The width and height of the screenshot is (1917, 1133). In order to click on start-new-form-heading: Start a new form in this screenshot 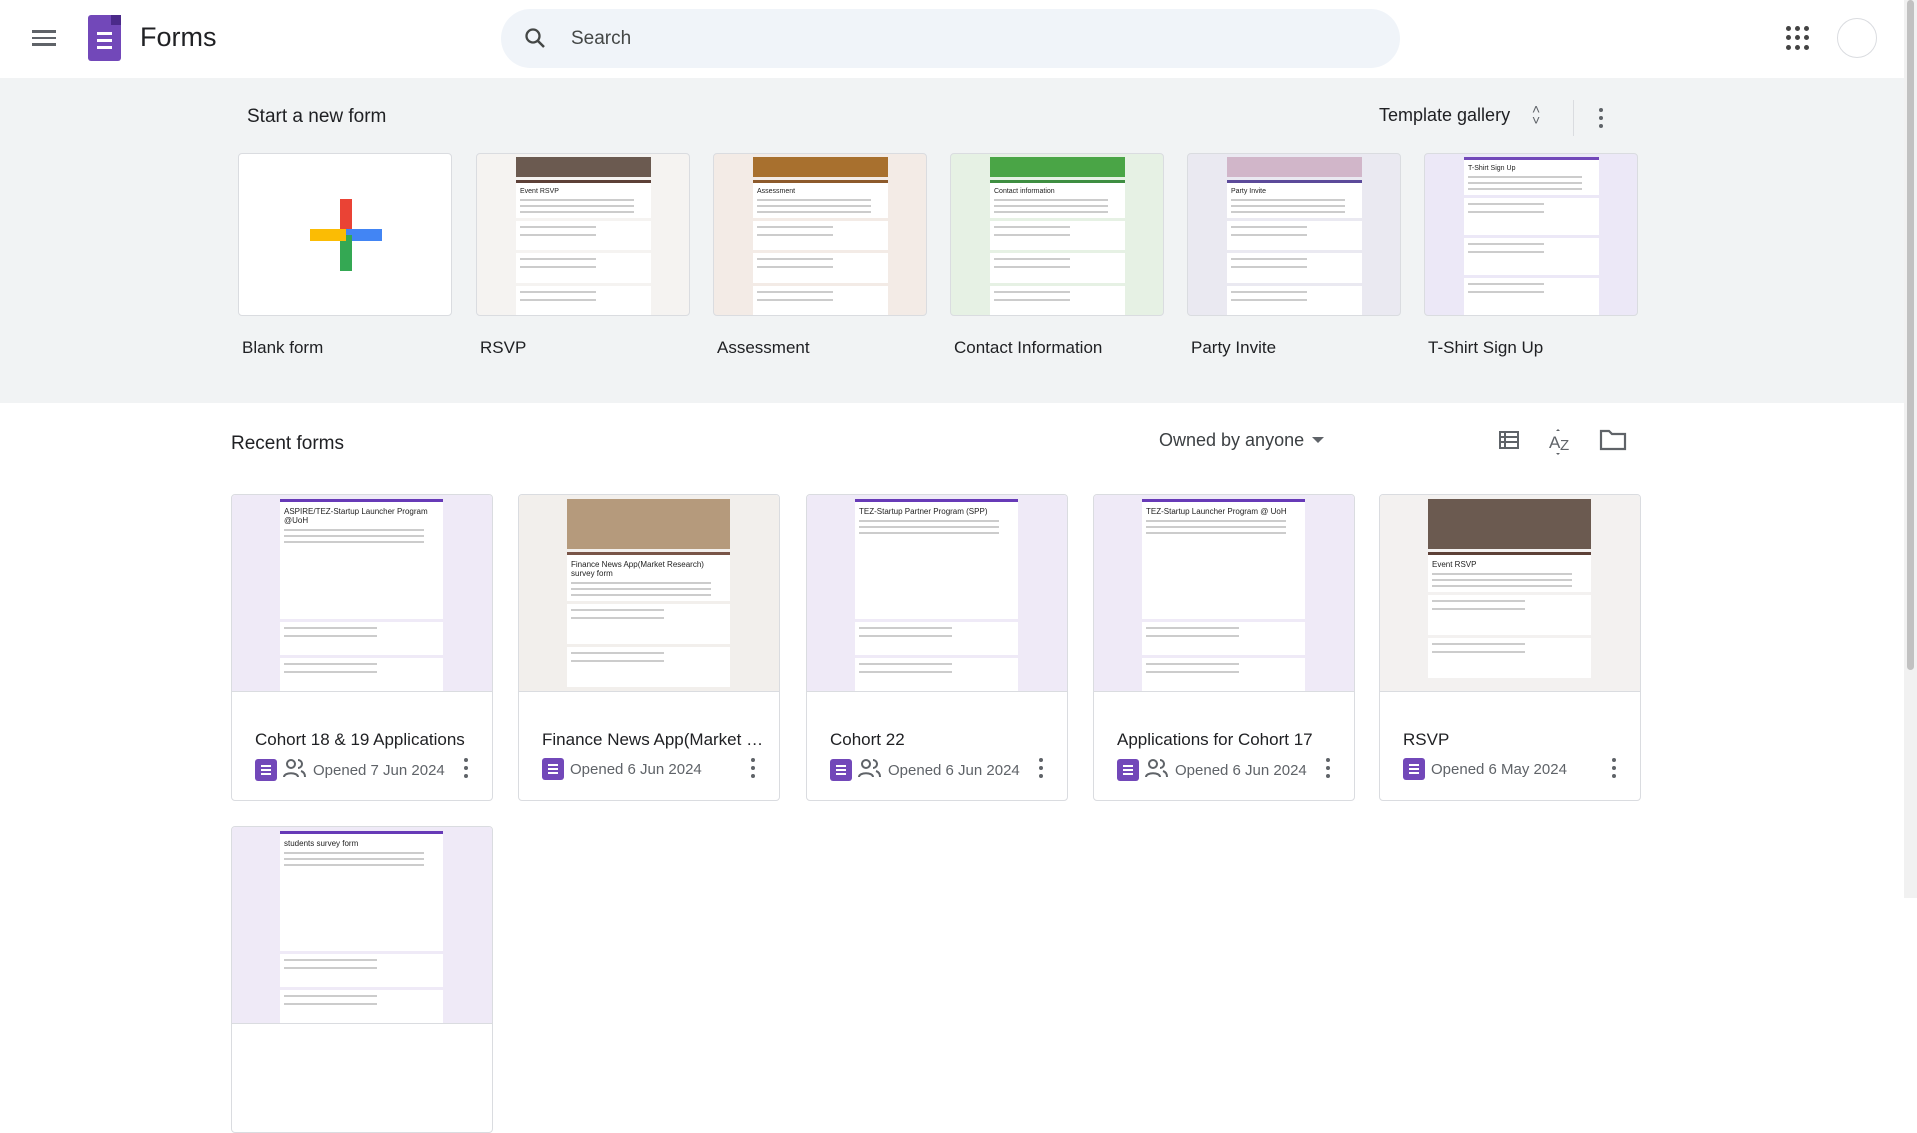, I will do `click(317, 116)`.